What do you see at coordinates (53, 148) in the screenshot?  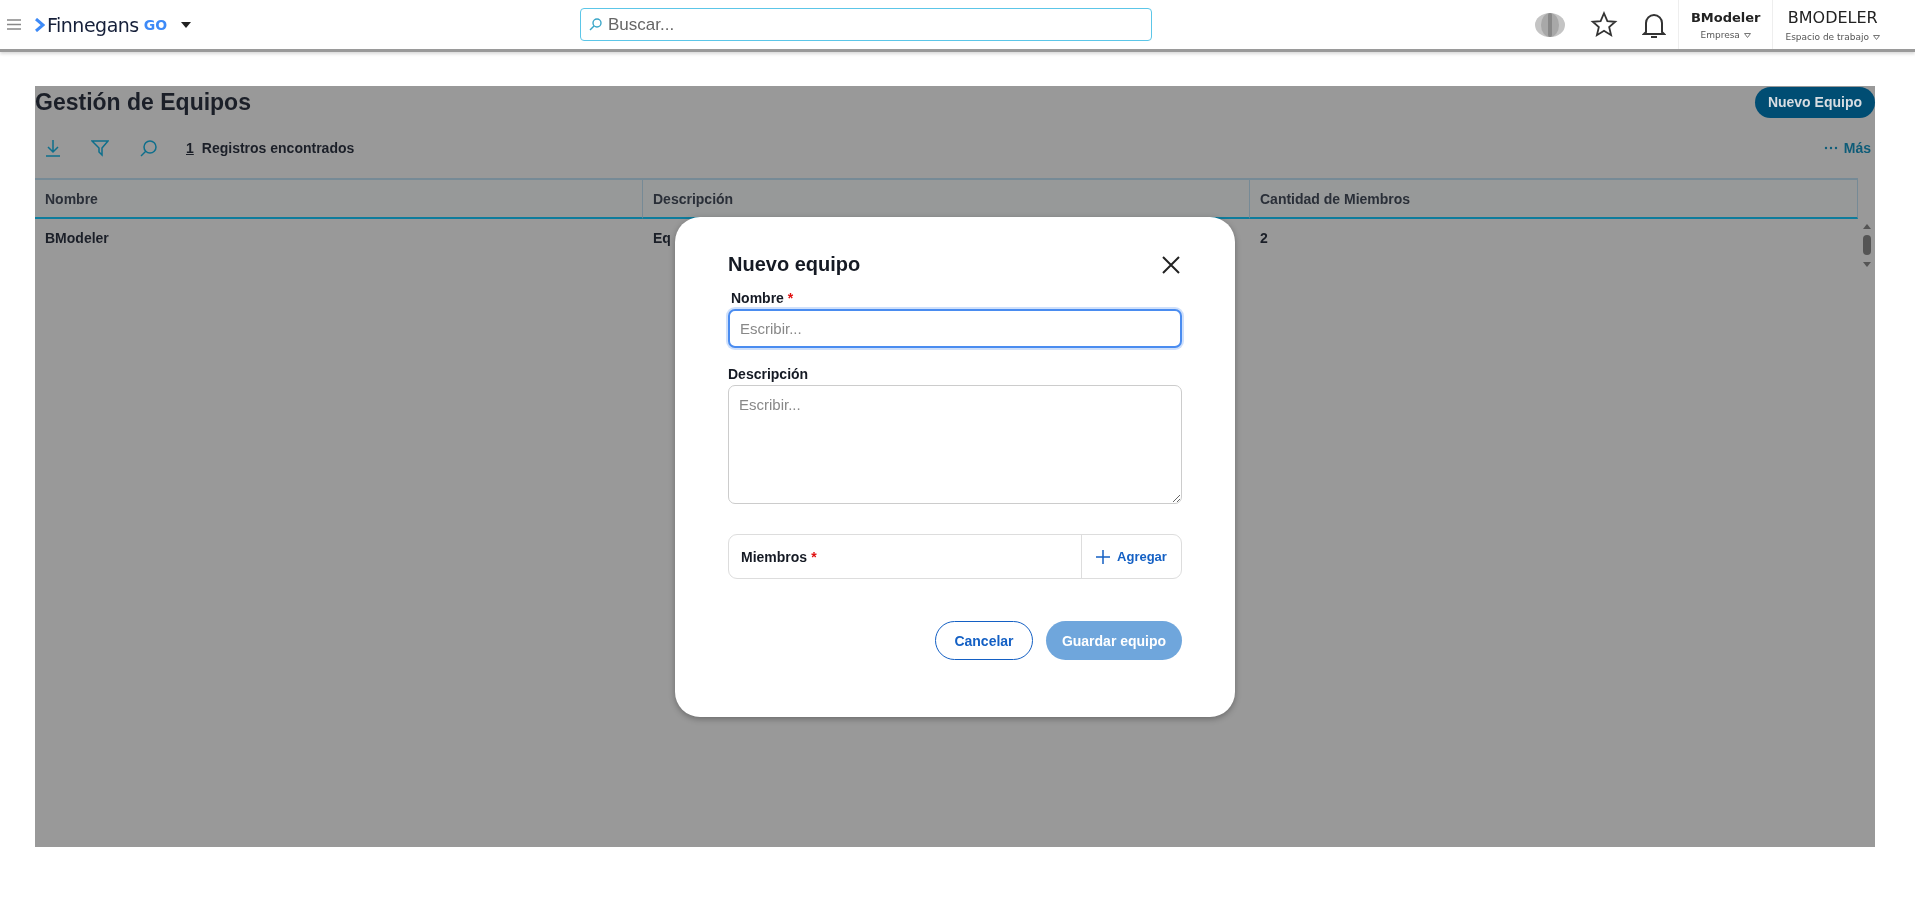 I see `download-icon` at bounding box center [53, 148].